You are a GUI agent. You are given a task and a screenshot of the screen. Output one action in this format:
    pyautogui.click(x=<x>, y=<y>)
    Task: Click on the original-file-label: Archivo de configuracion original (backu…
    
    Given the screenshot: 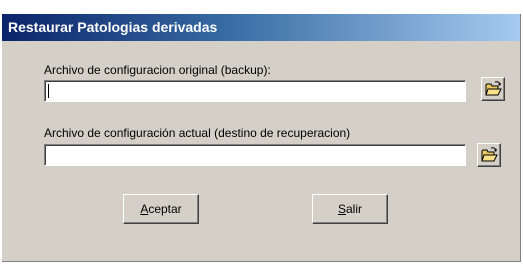 What is the action you would take?
    pyautogui.click(x=157, y=70)
    